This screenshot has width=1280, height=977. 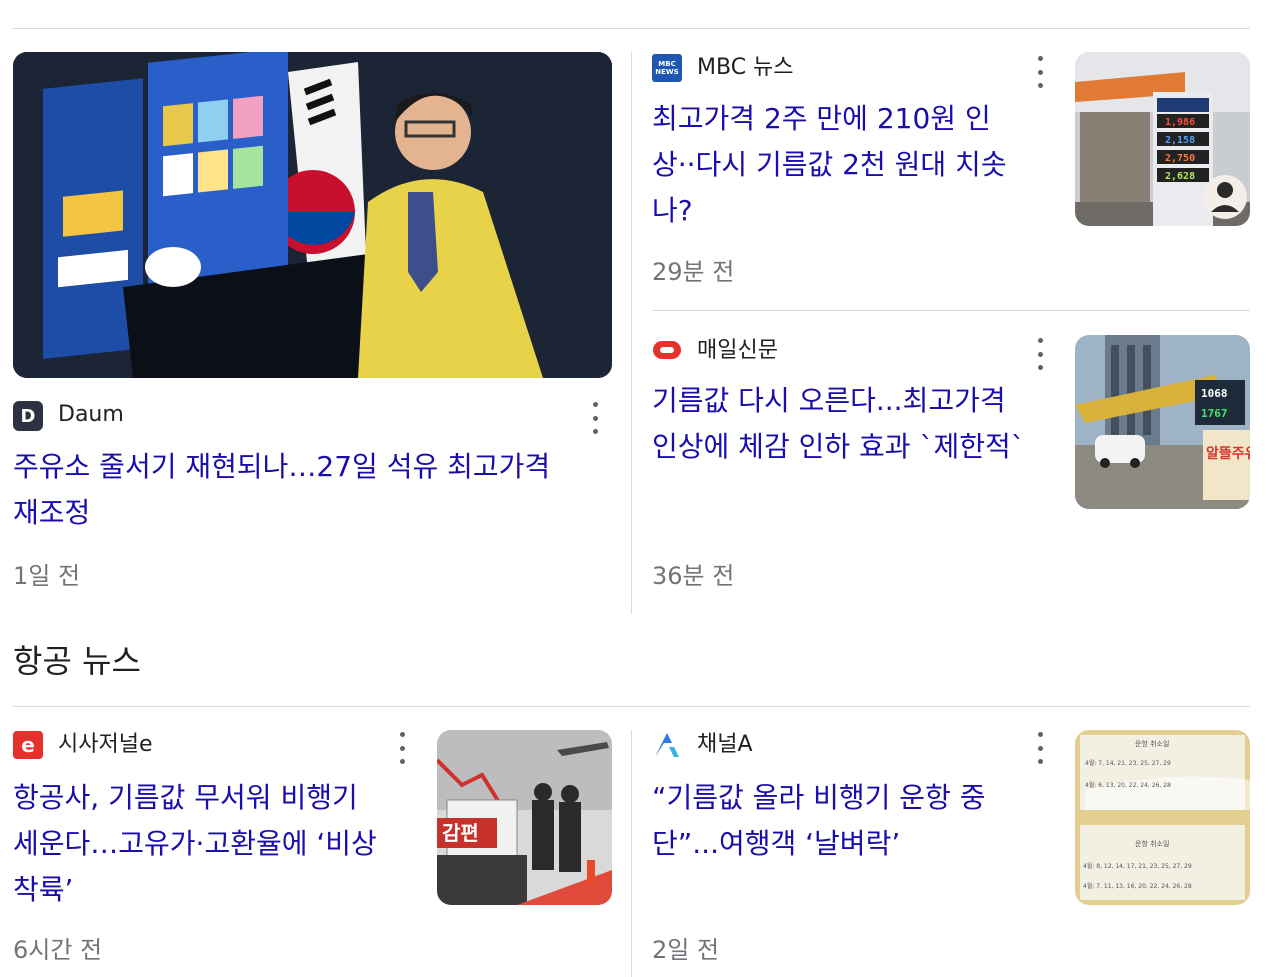 What do you see at coordinates (1180, 140) in the screenshot?
I see `sign-price-2: 2,158` at bounding box center [1180, 140].